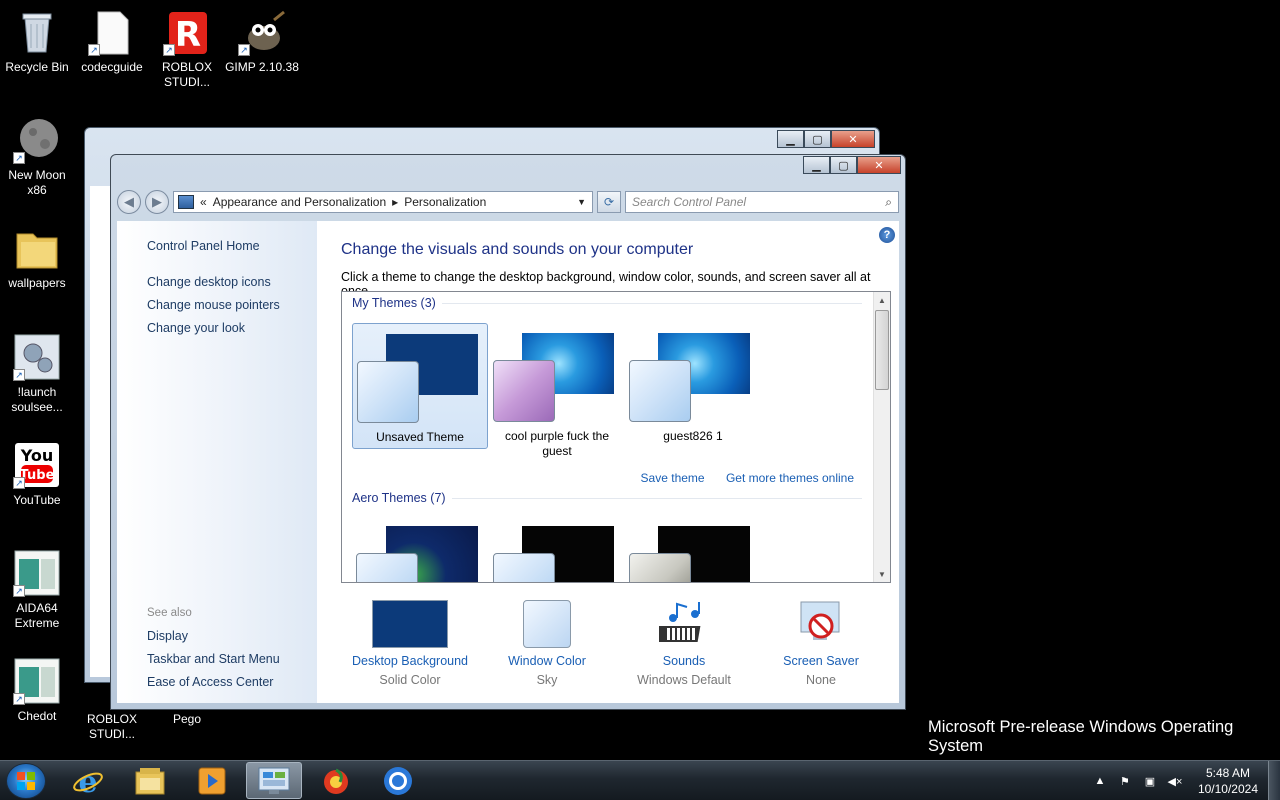  I want to click on taskbar-chrome, so click(398, 780).